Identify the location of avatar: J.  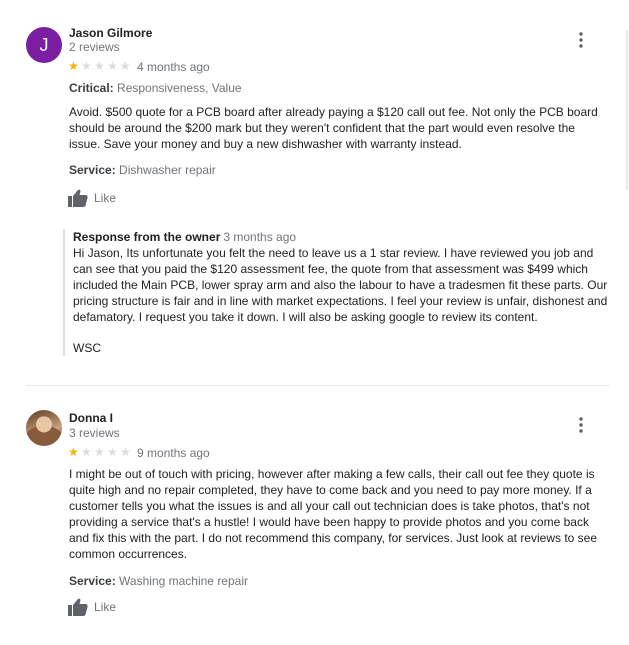
(44, 45).